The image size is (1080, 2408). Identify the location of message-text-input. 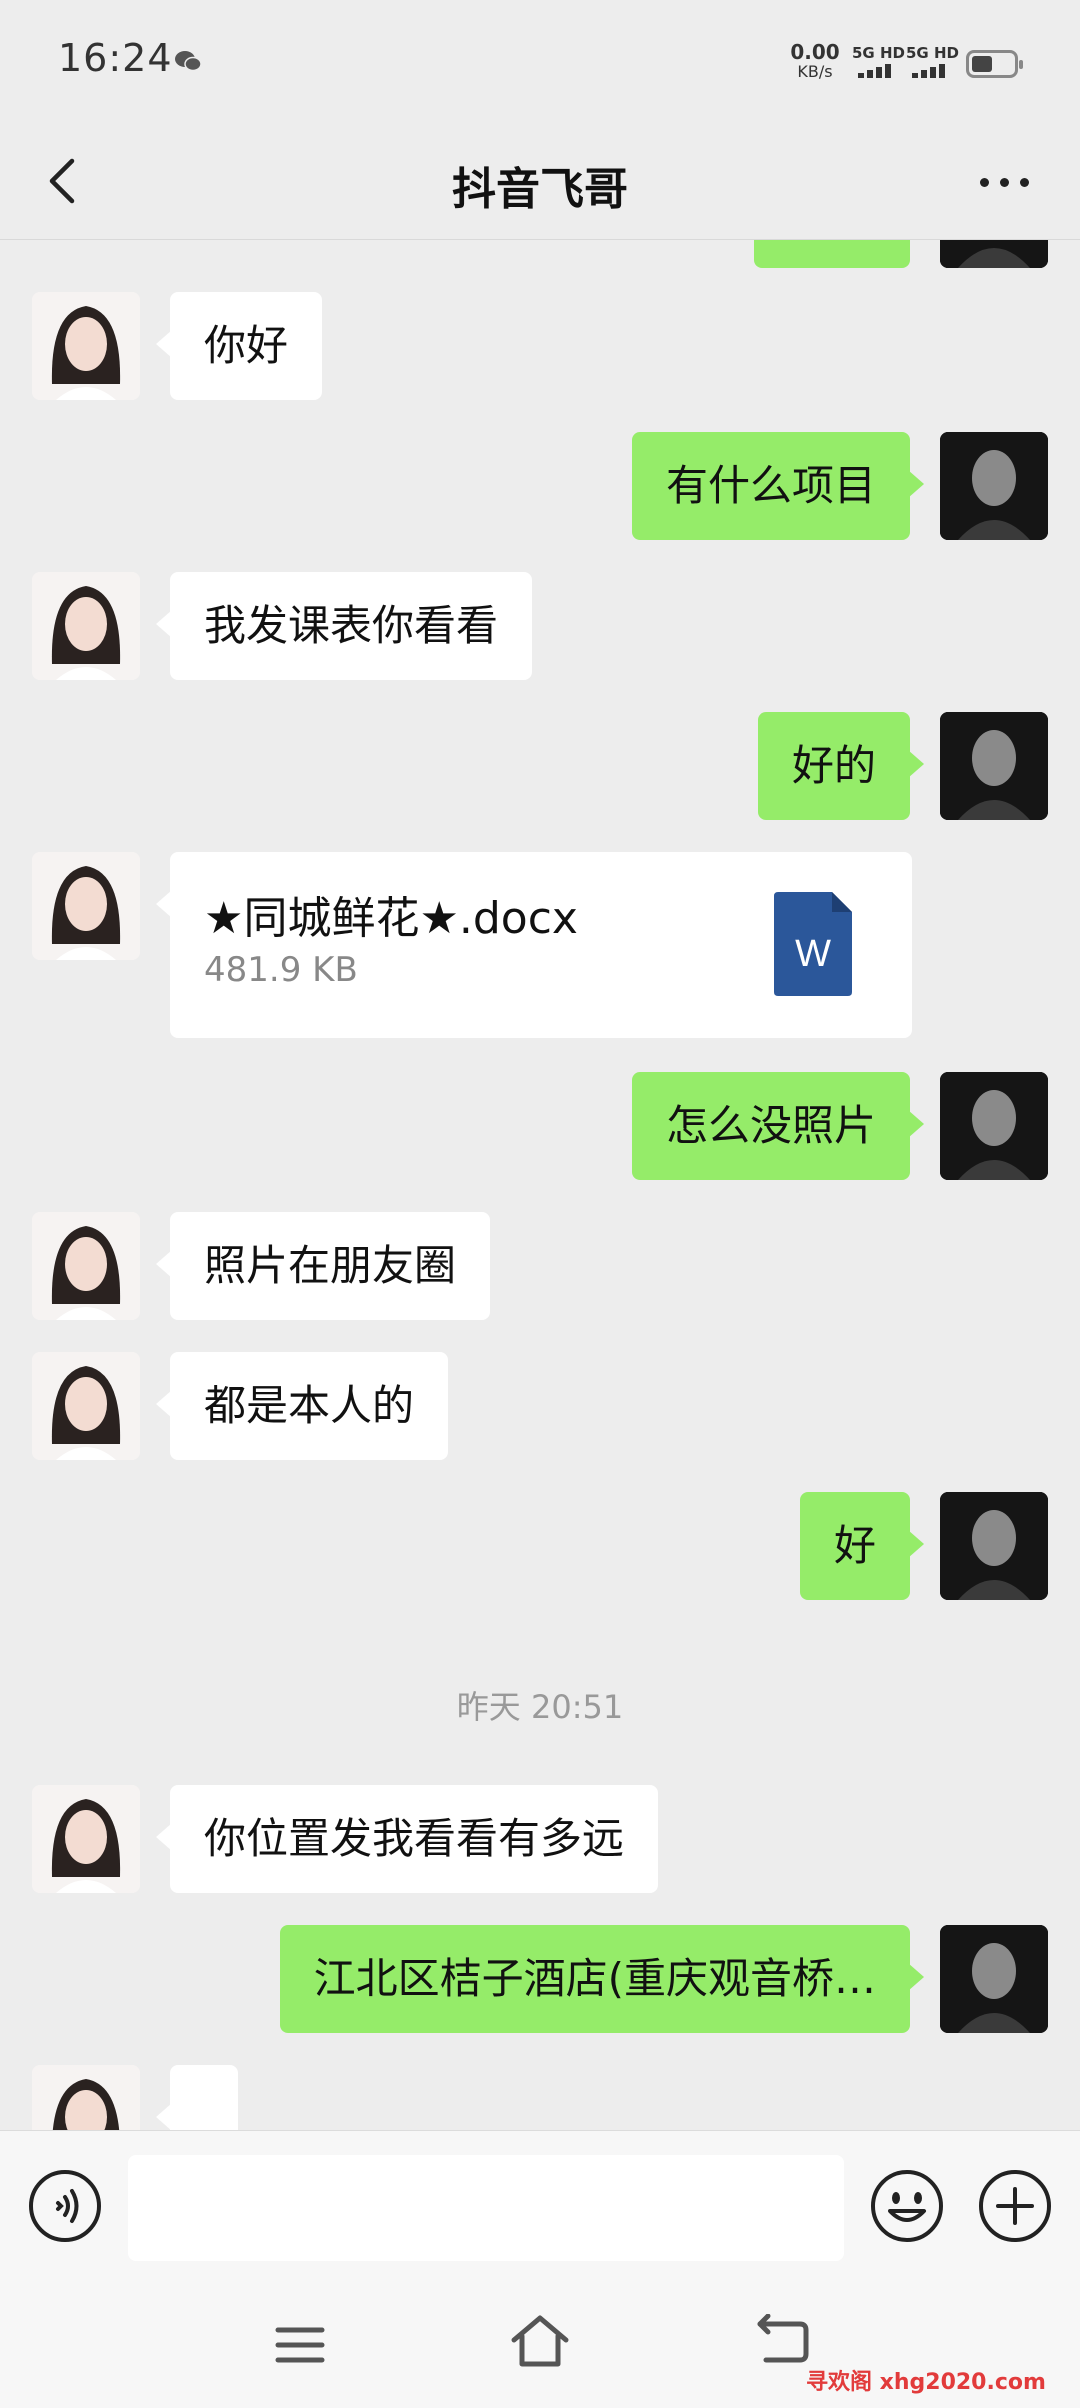
(486, 2208).